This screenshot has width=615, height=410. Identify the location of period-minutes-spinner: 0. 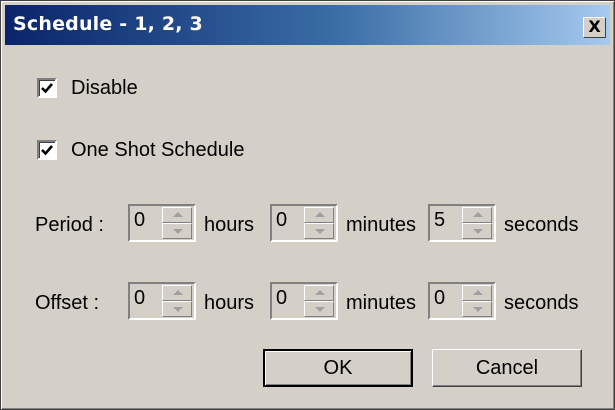
(304, 223).